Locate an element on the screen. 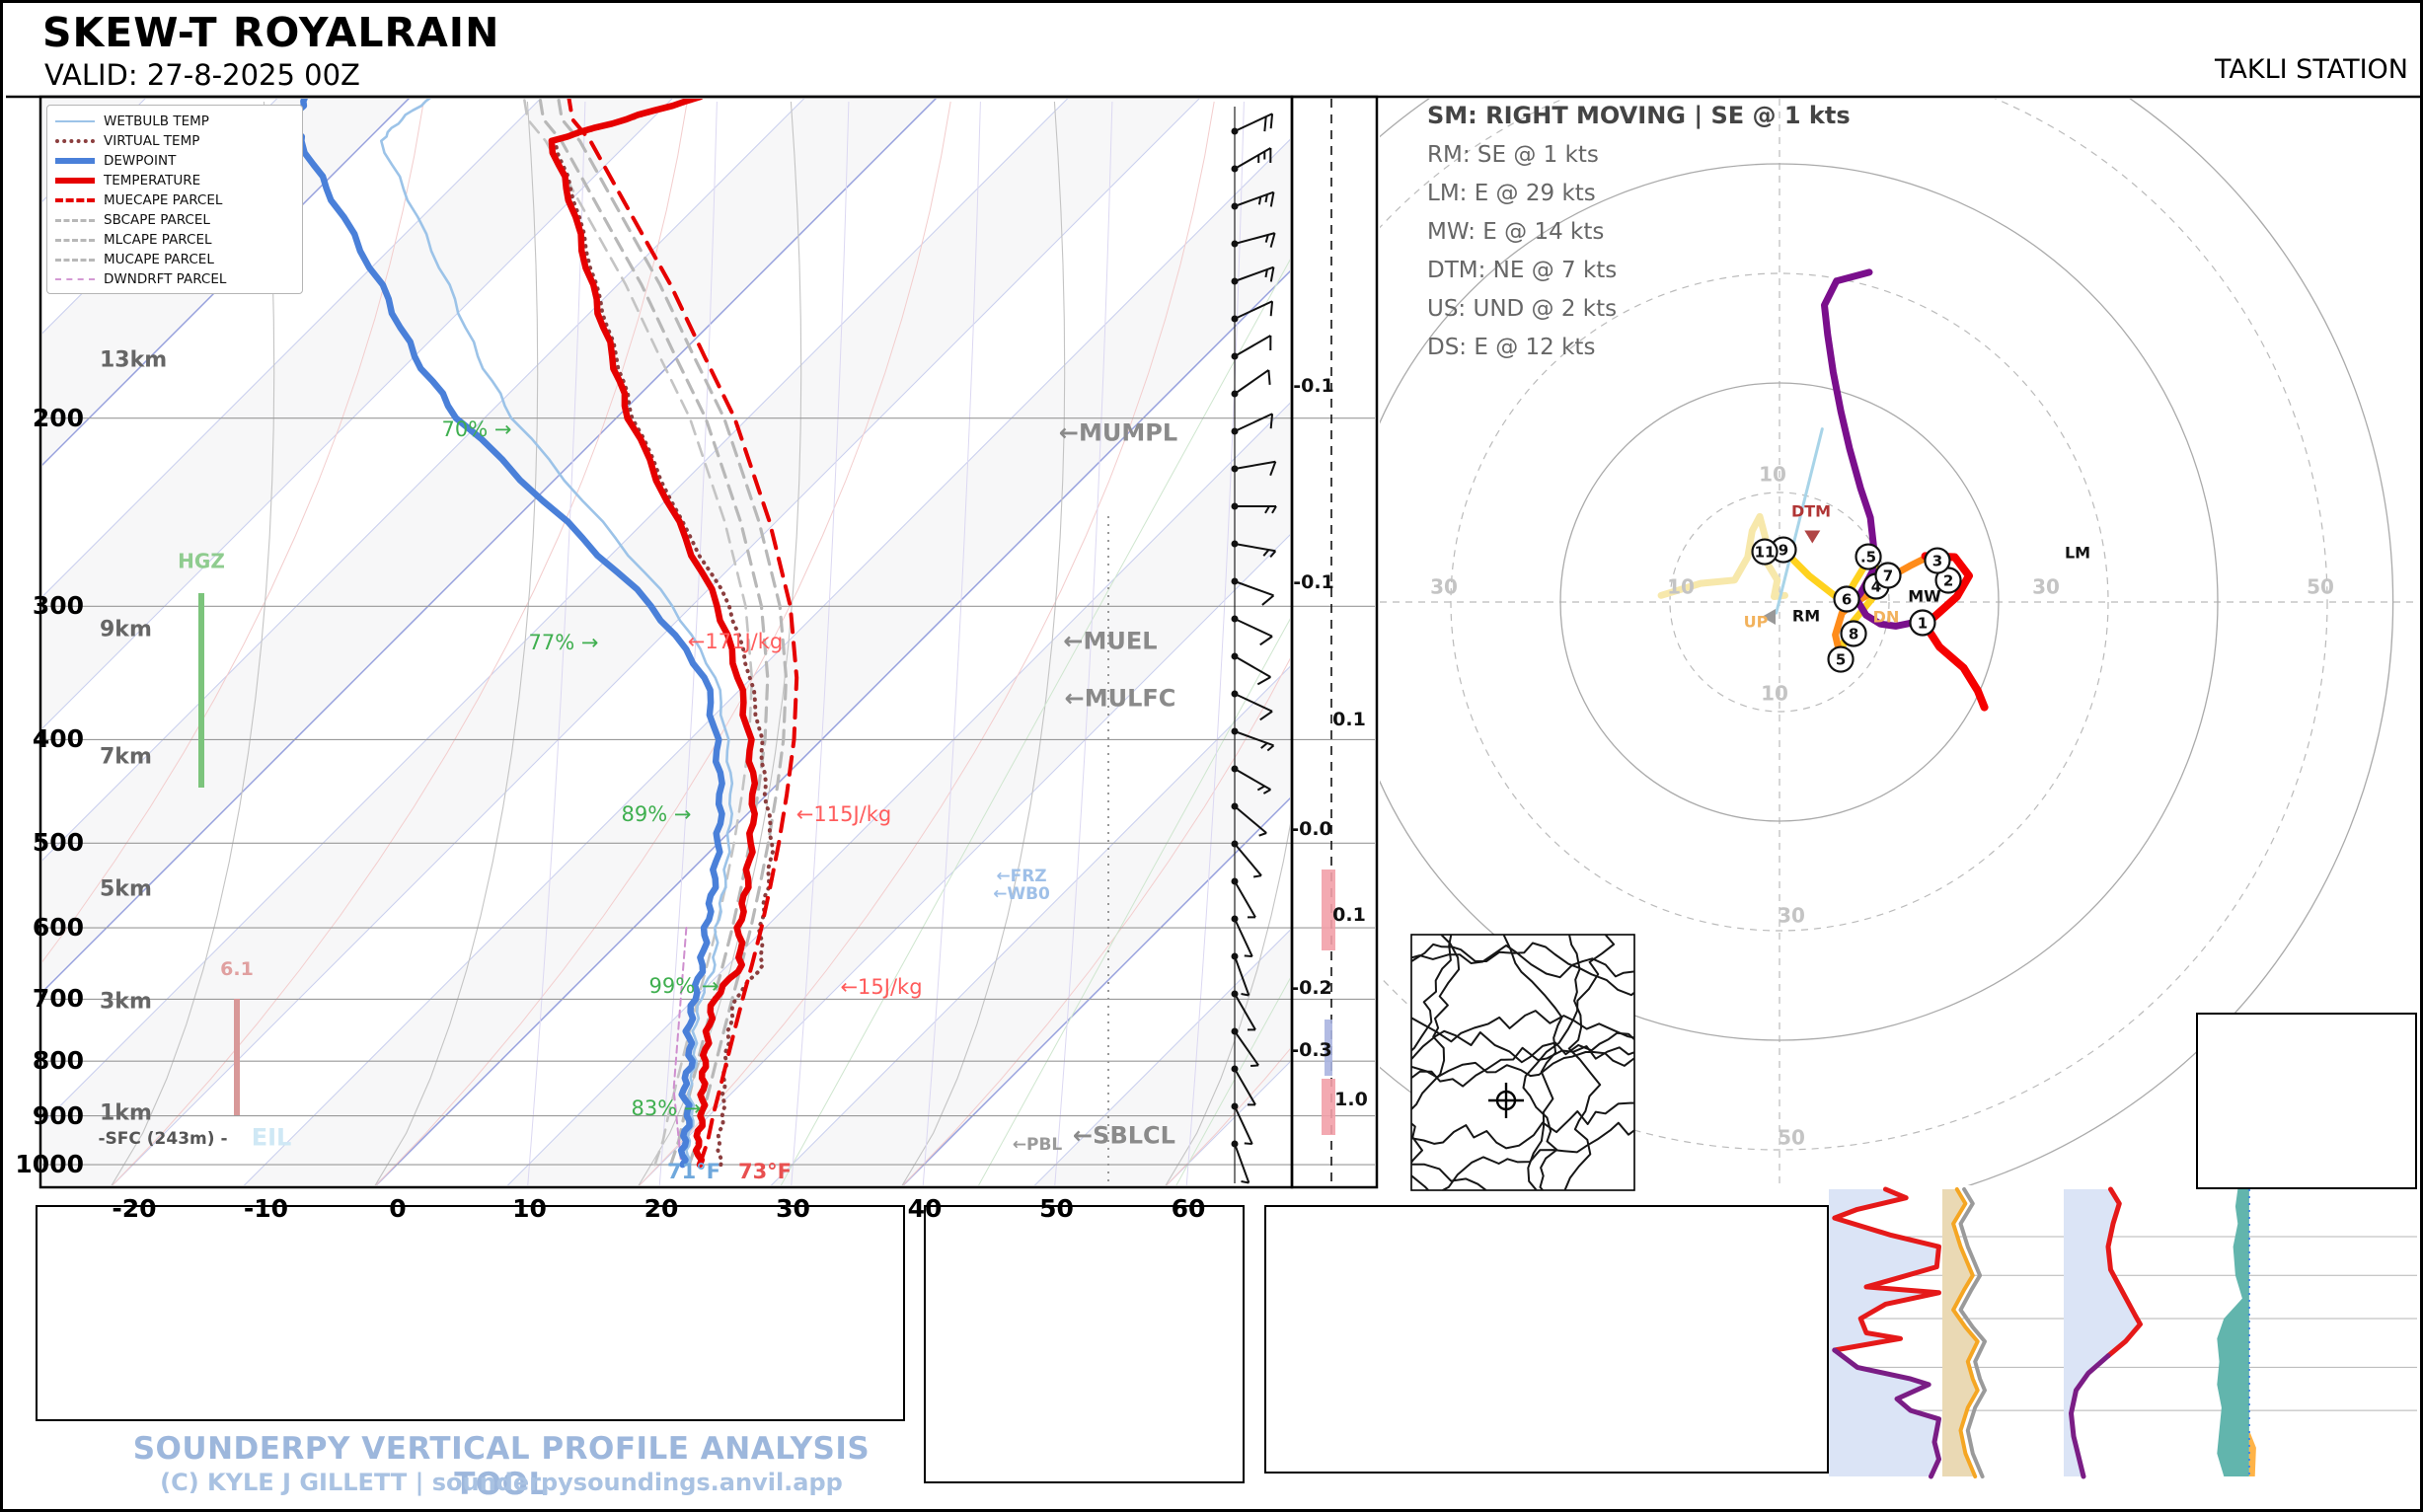 The height and width of the screenshot is (1512, 2423). legend-item: MUCAPE PARCEL is located at coordinates (175, 259).